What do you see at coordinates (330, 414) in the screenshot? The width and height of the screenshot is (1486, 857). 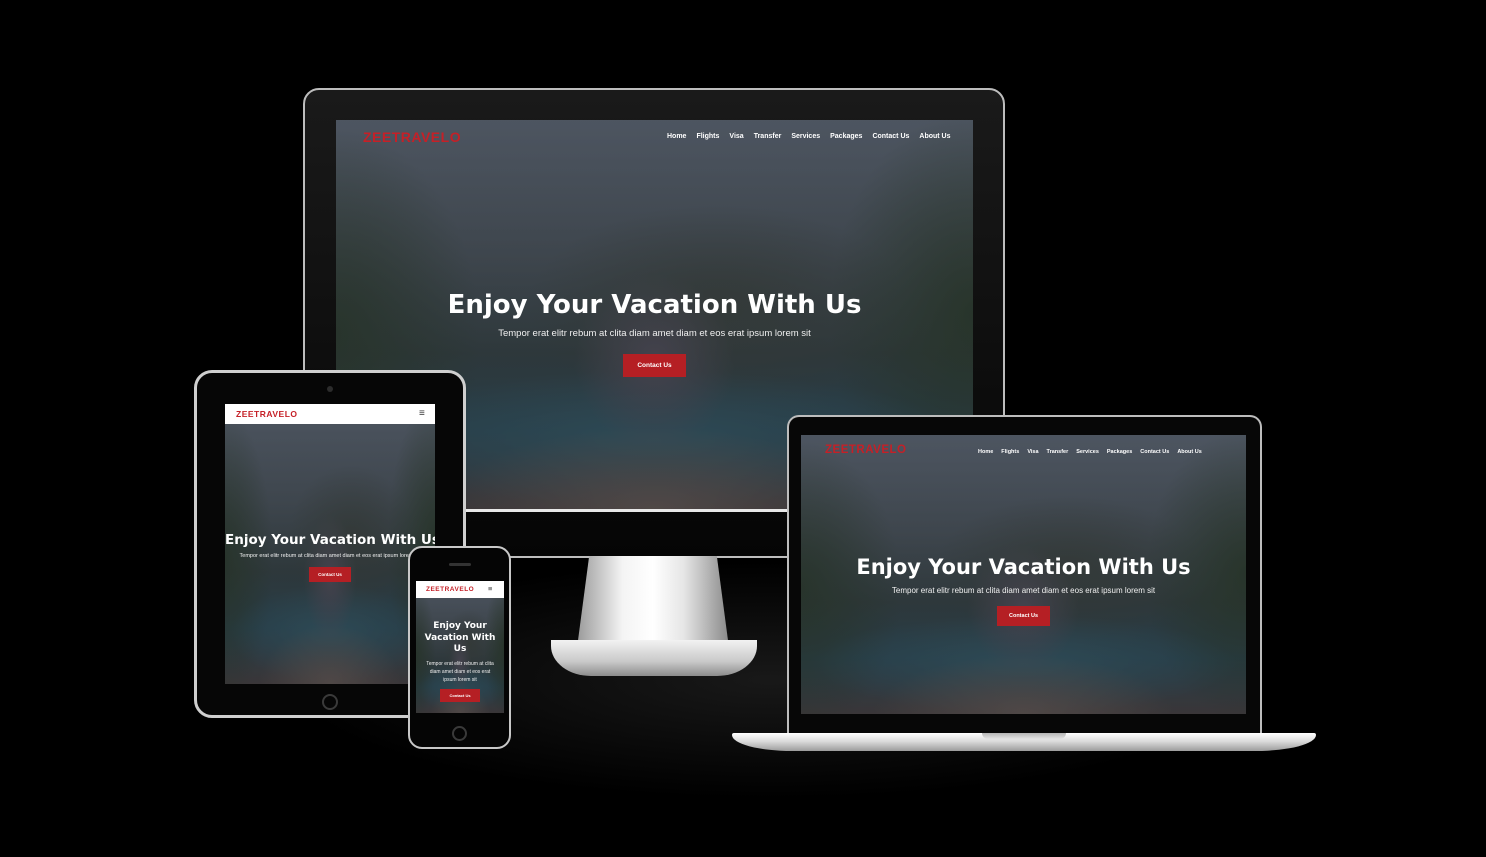 I see `tablet-navbar: ZEETRAVELO ≡` at bounding box center [330, 414].